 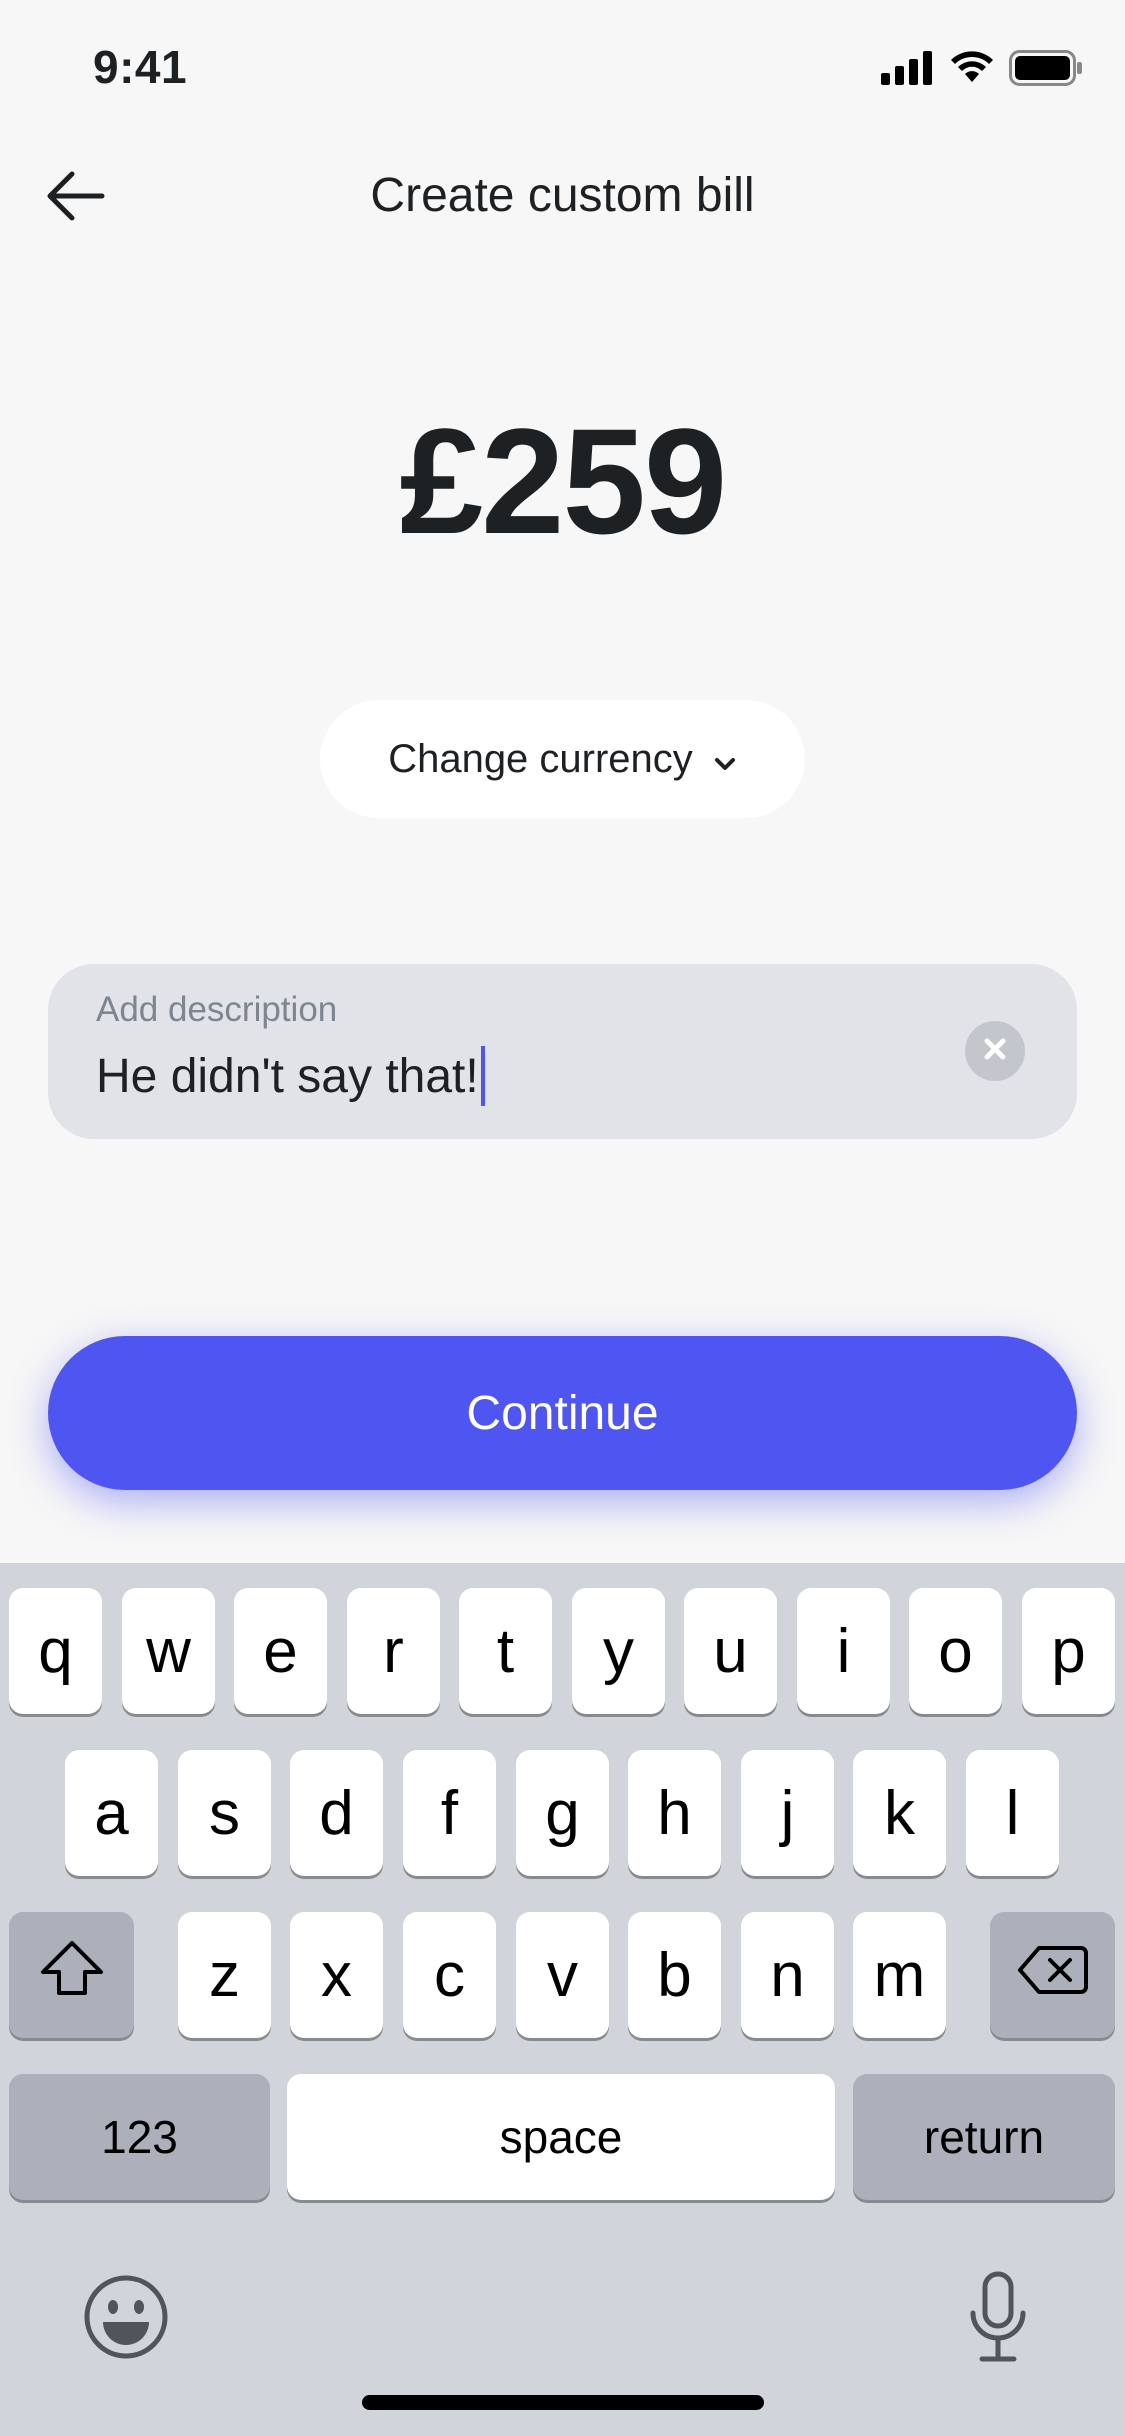 I want to click on dictation-button, so click(x=998, y=2319).